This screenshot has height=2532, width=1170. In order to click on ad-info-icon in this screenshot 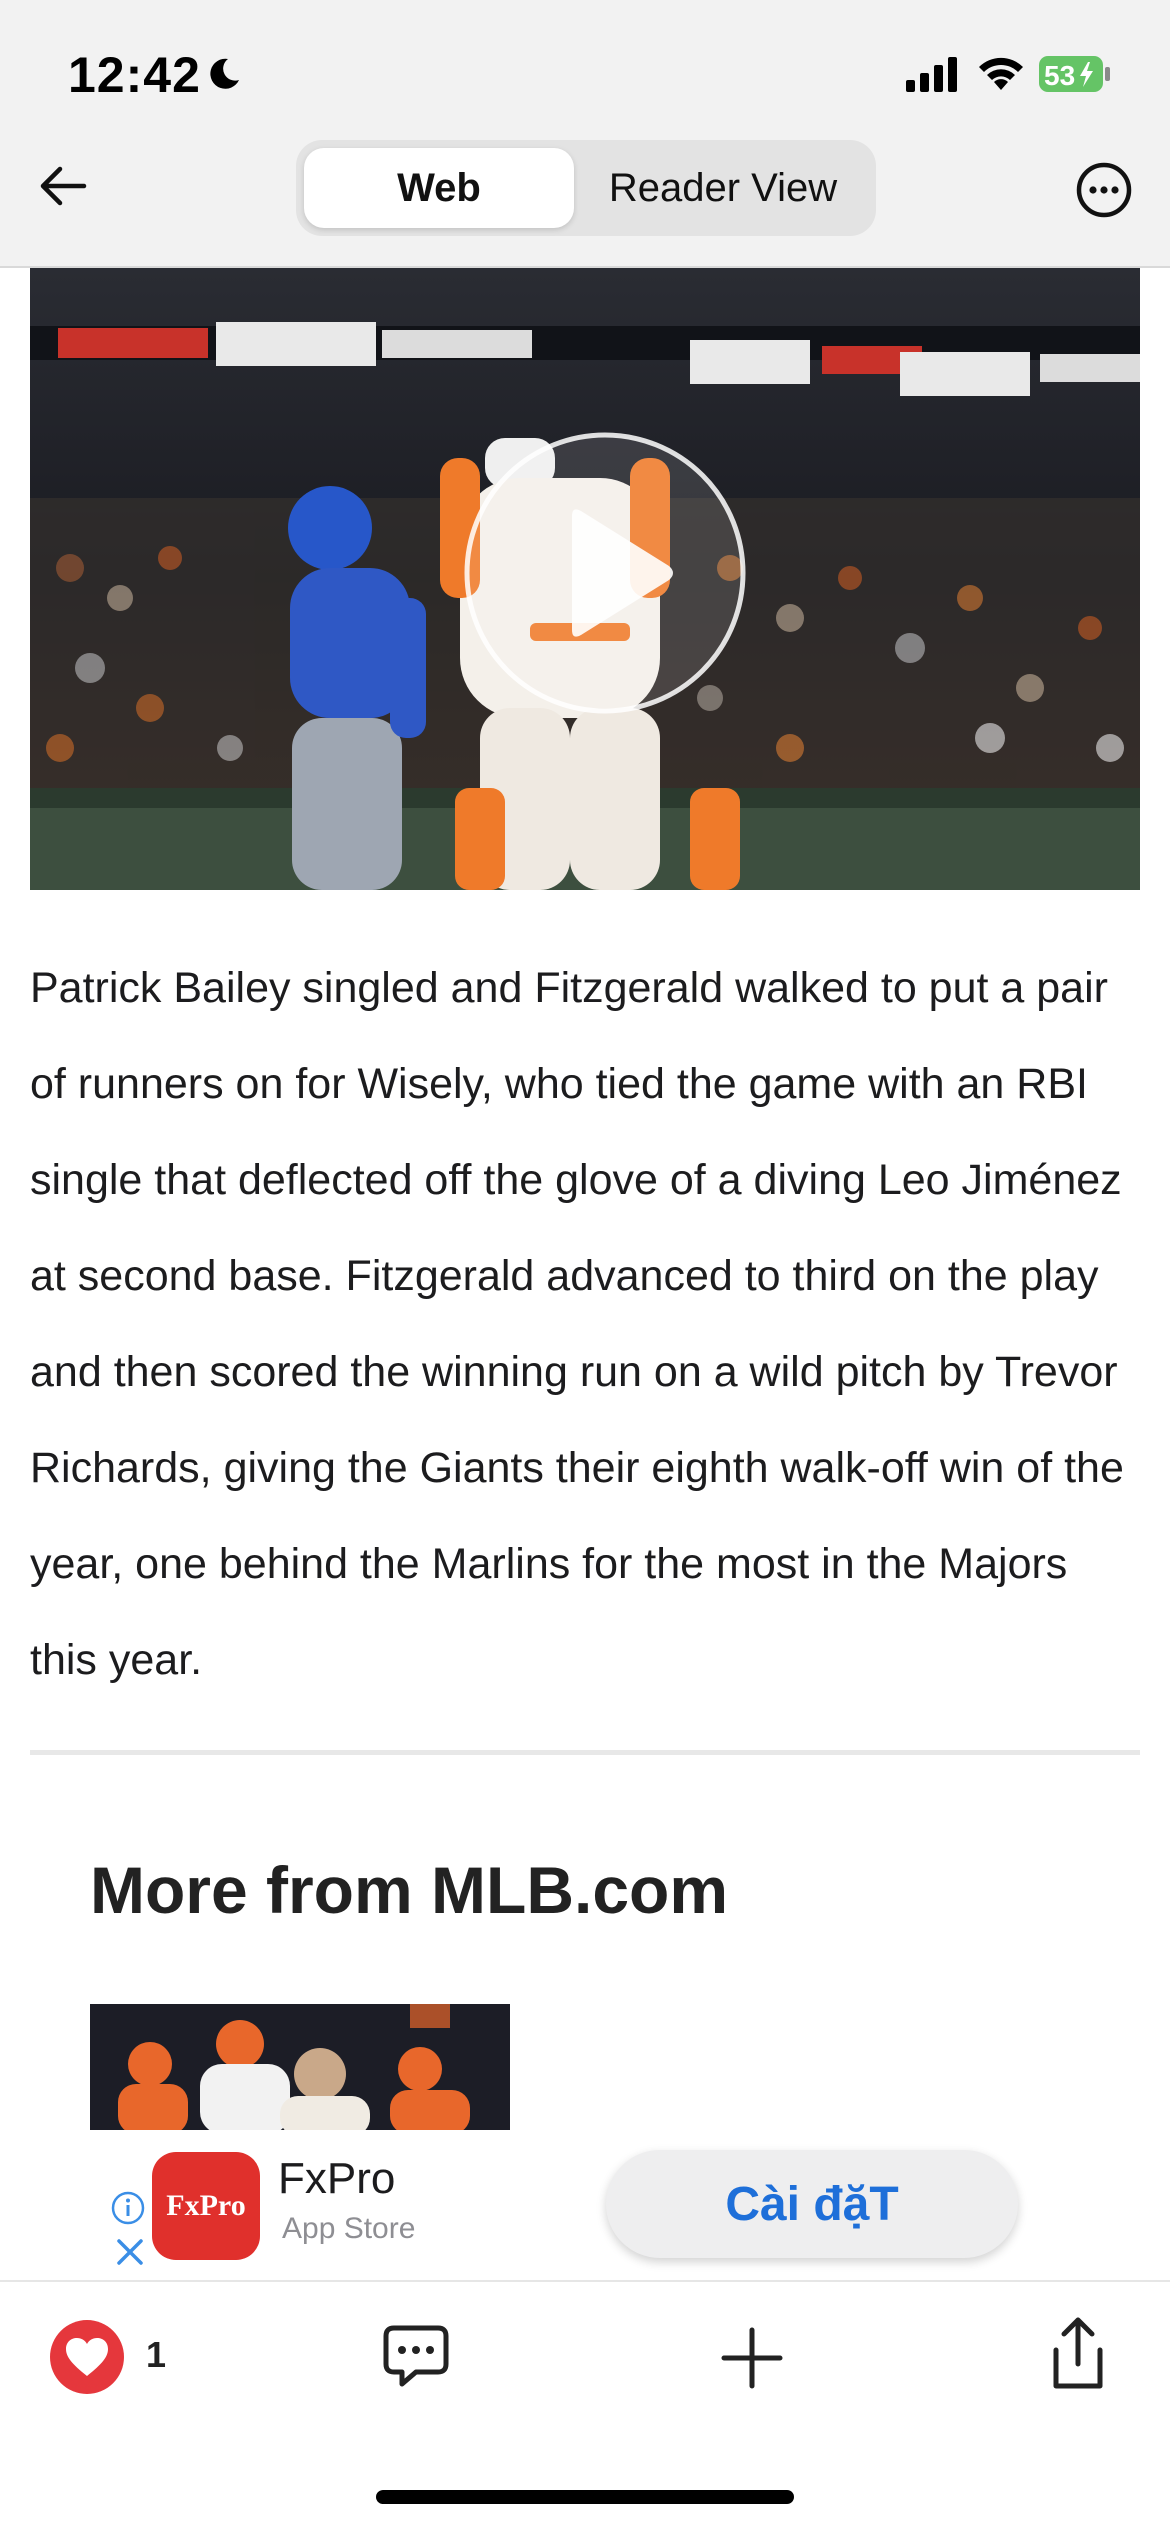, I will do `click(128, 2208)`.